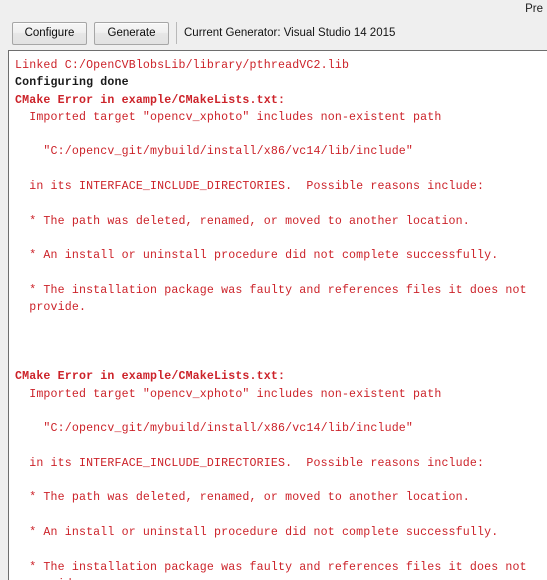 Image resolution: width=547 pixels, height=580 pixels. Describe the element at coordinates (273, 9) in the screenshot. I see `top-strip: Pre` at that location.